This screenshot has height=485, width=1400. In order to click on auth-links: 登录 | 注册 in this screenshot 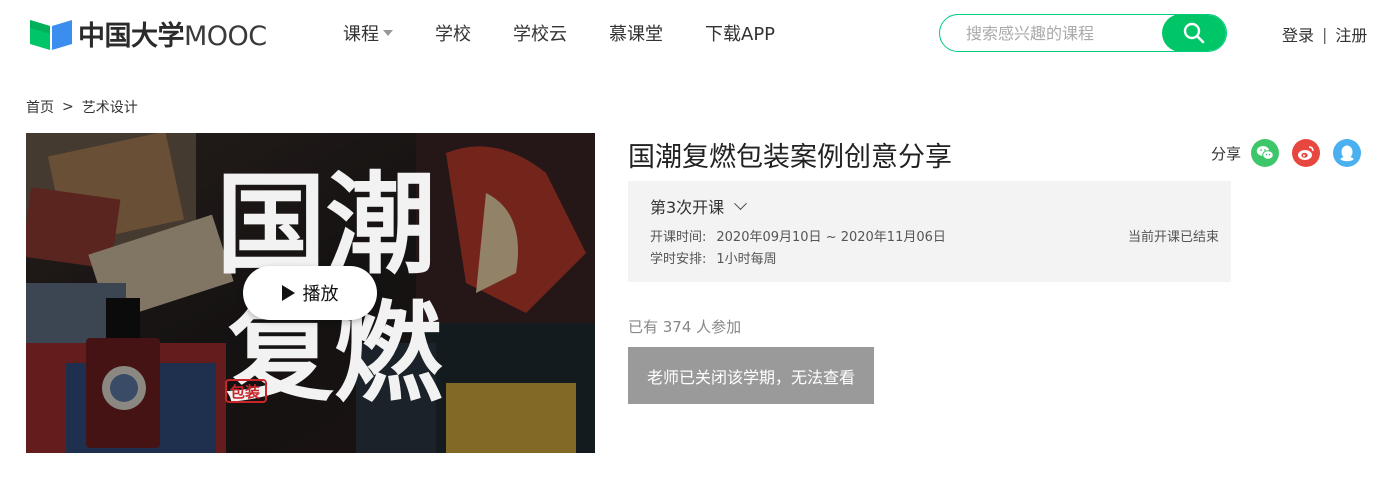, I will do `click(1324, 34)`.